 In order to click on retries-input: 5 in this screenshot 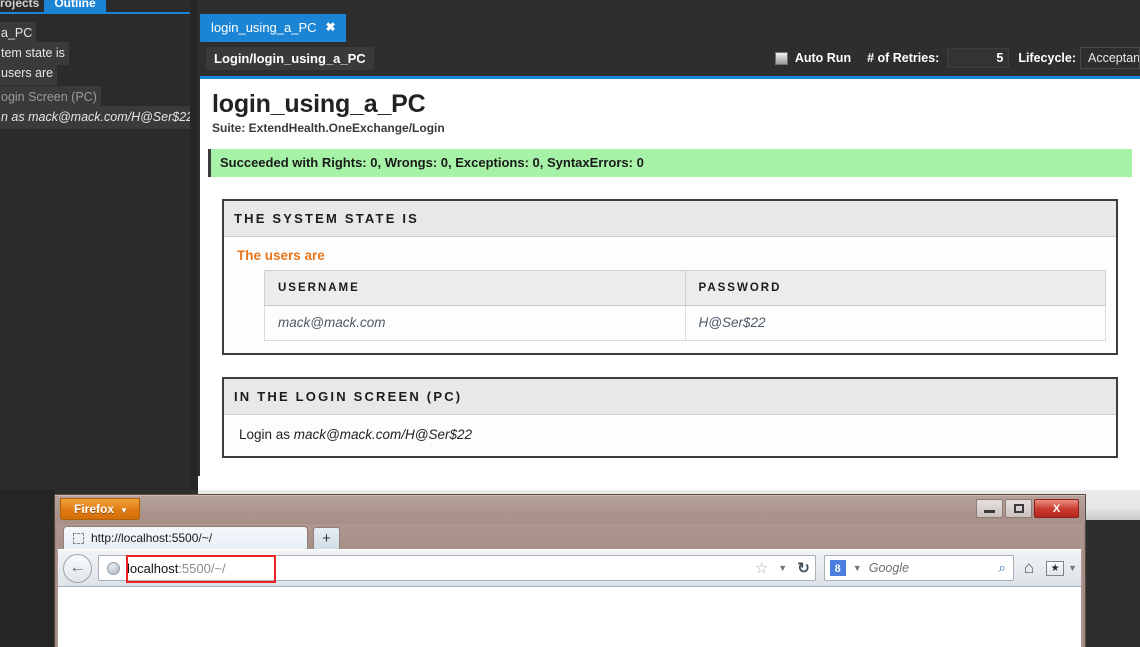, I will do `click(978, 58)`.